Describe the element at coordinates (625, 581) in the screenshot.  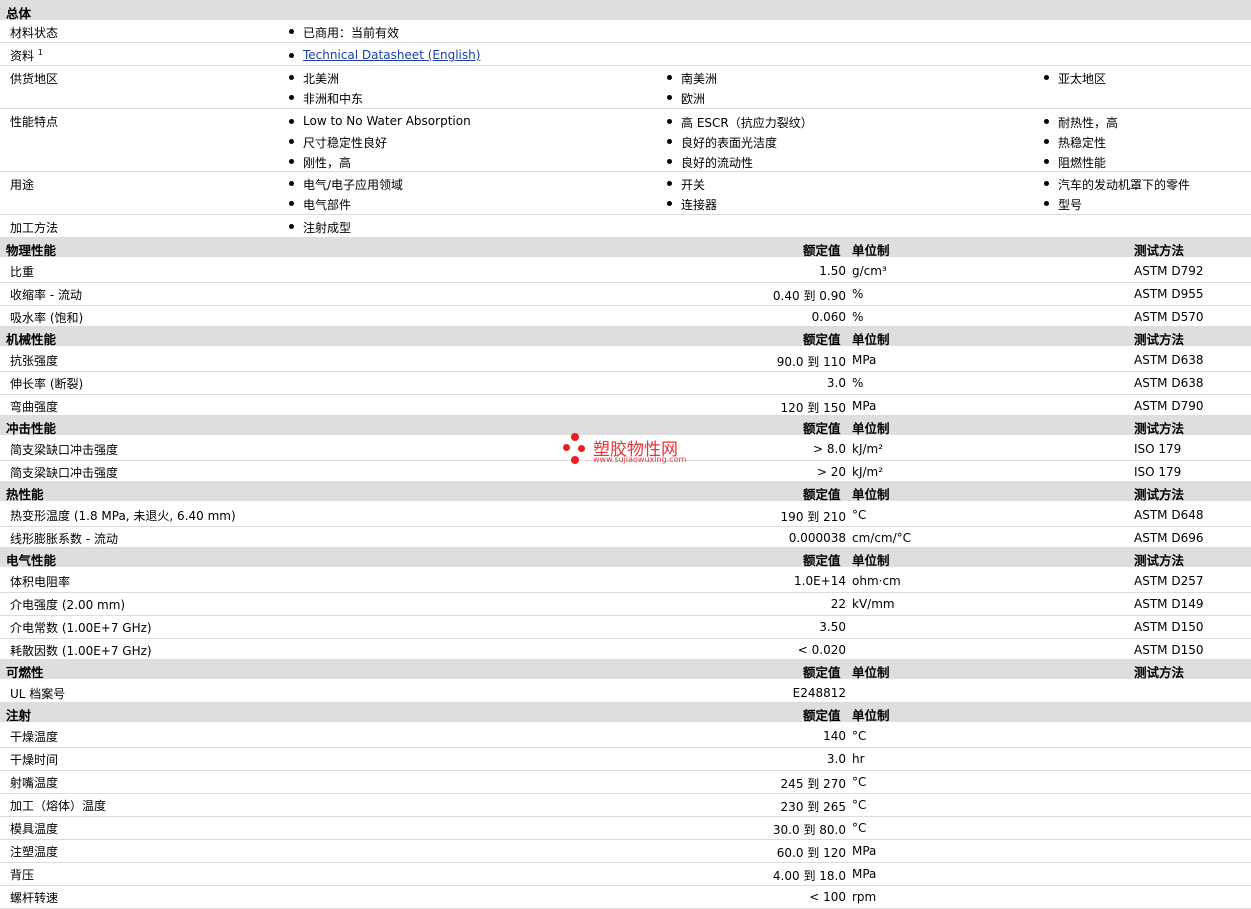
I see `property-row: 体积电阻率 1.0E+14 ohm·cm ASTM D257` at that location.